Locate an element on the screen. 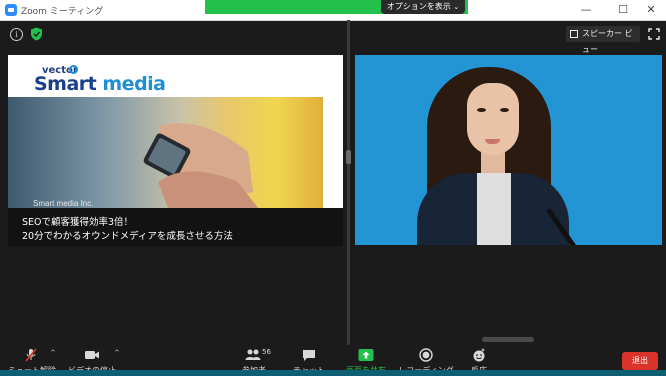  audio-options-caret: ^ is located at coordinates (53, 353).